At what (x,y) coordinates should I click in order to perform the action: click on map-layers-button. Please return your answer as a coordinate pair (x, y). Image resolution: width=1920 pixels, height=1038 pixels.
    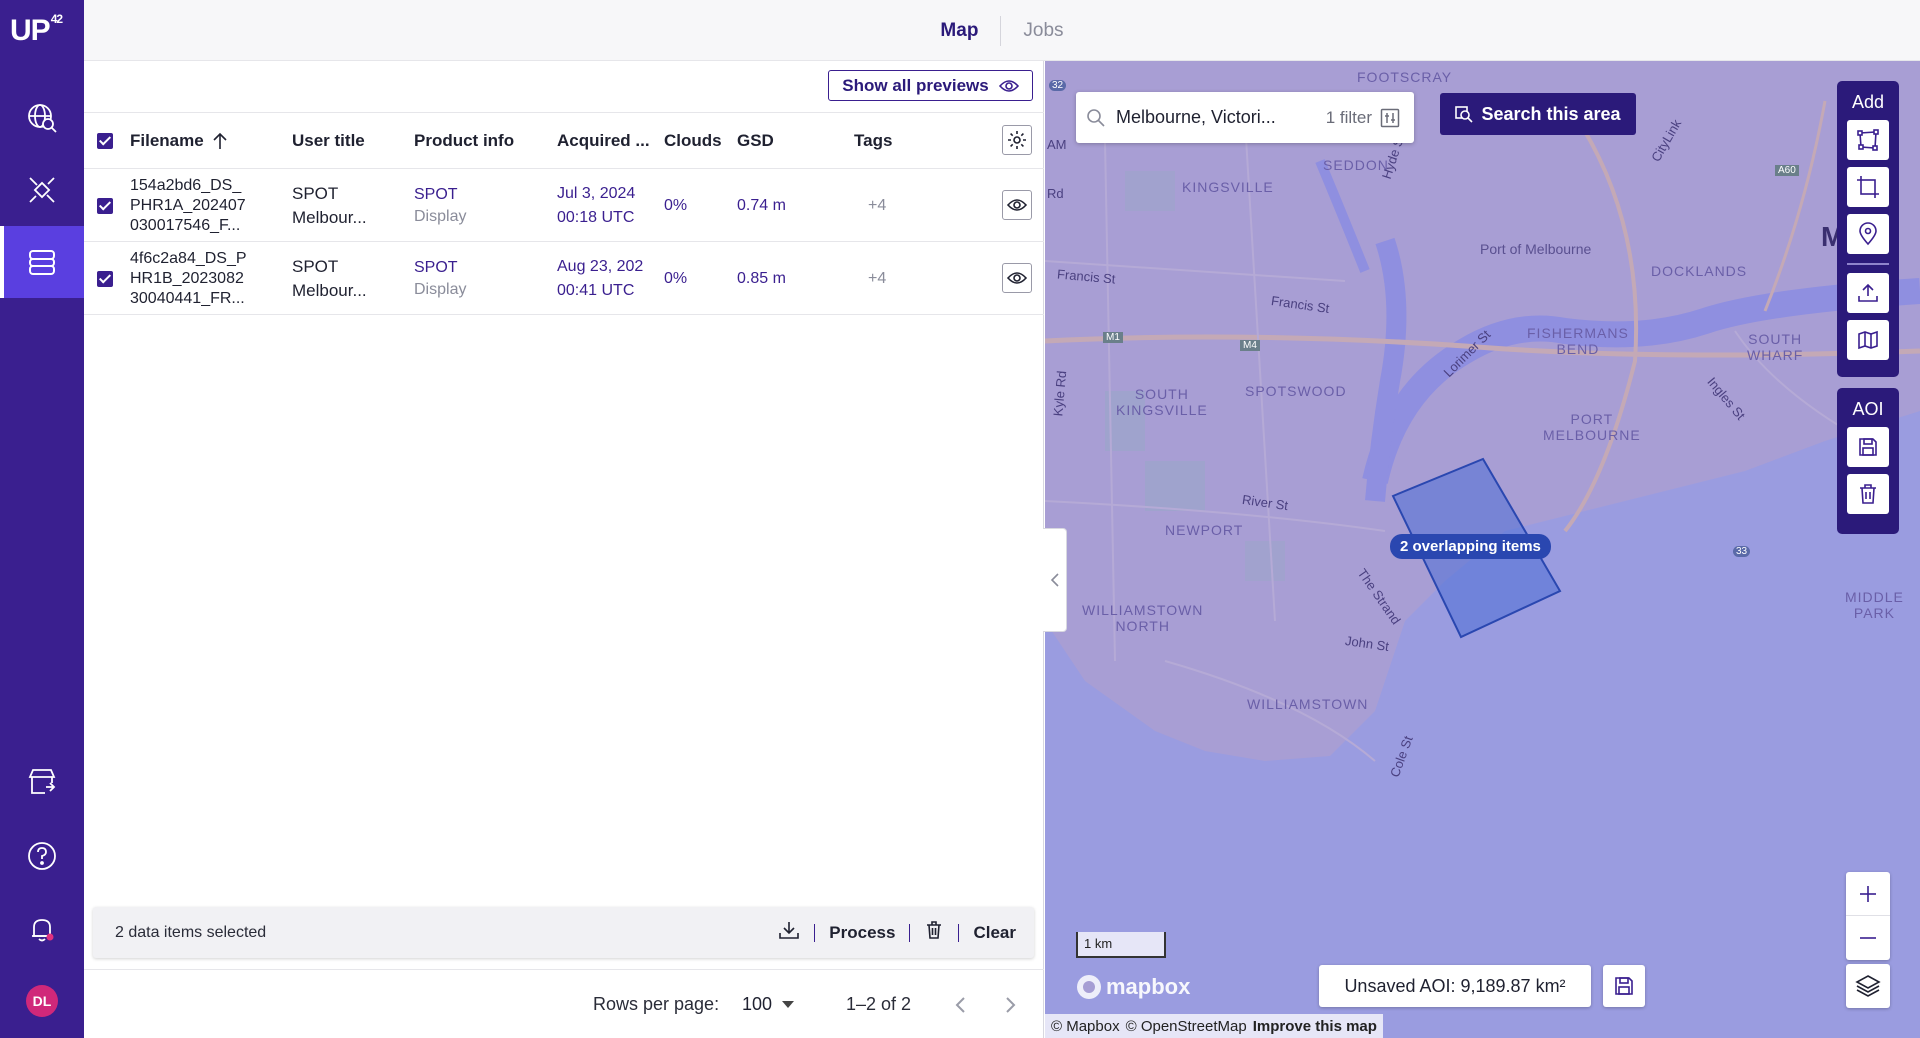
    Looking at the image, I should click on (1868, 986).